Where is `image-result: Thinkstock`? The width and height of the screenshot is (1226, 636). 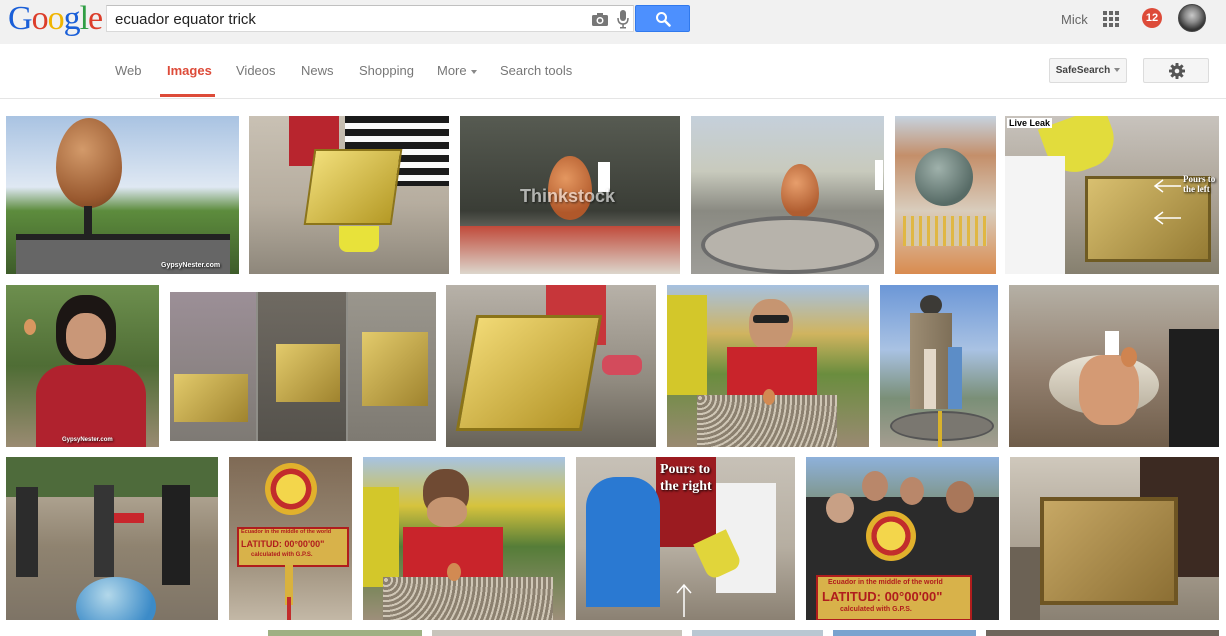 image-result: Thinkstock is located at coordinates (570, 195).